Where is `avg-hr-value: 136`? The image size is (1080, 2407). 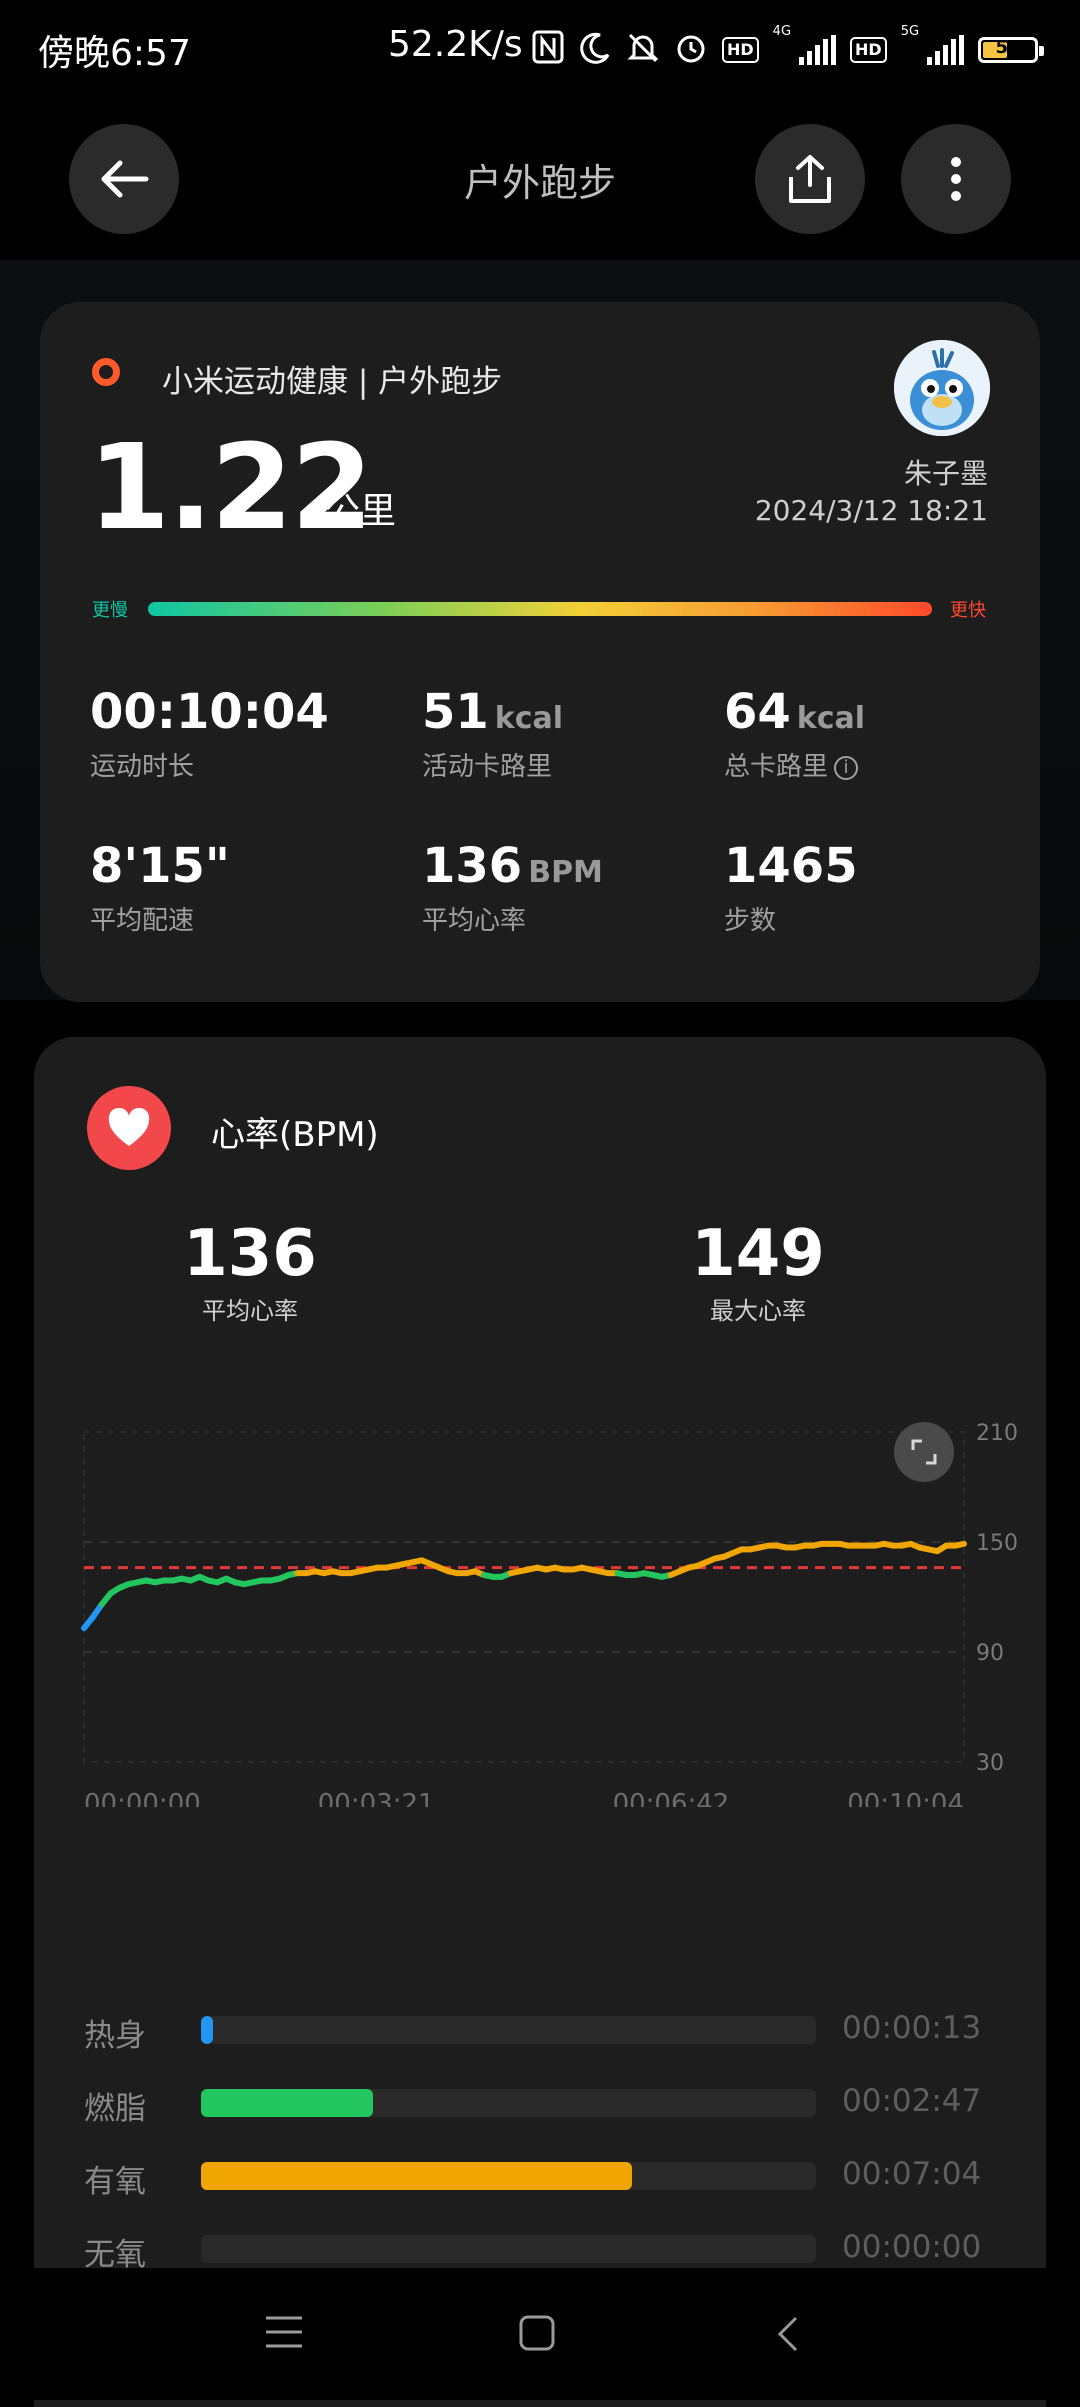
avg-hr-value: 136 is located at coordinates (472, 866).